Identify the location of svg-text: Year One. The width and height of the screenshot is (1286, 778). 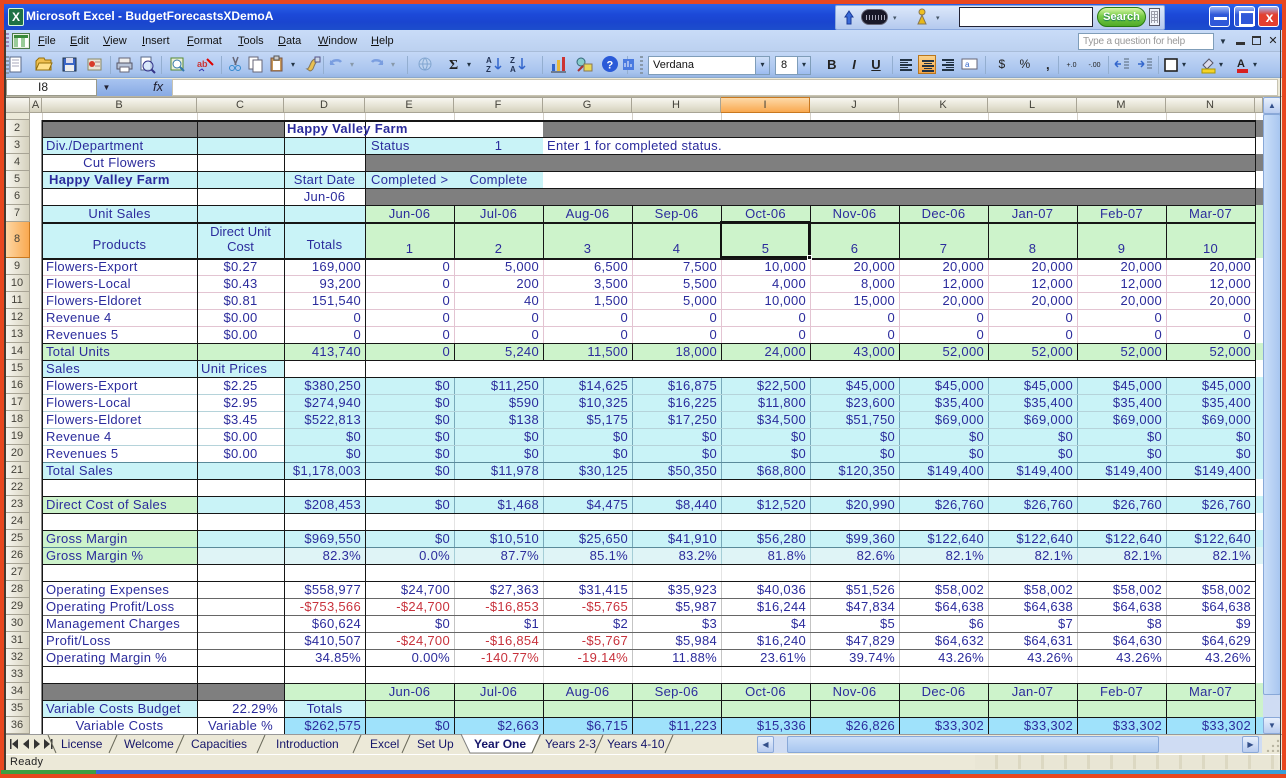
(500, 744).